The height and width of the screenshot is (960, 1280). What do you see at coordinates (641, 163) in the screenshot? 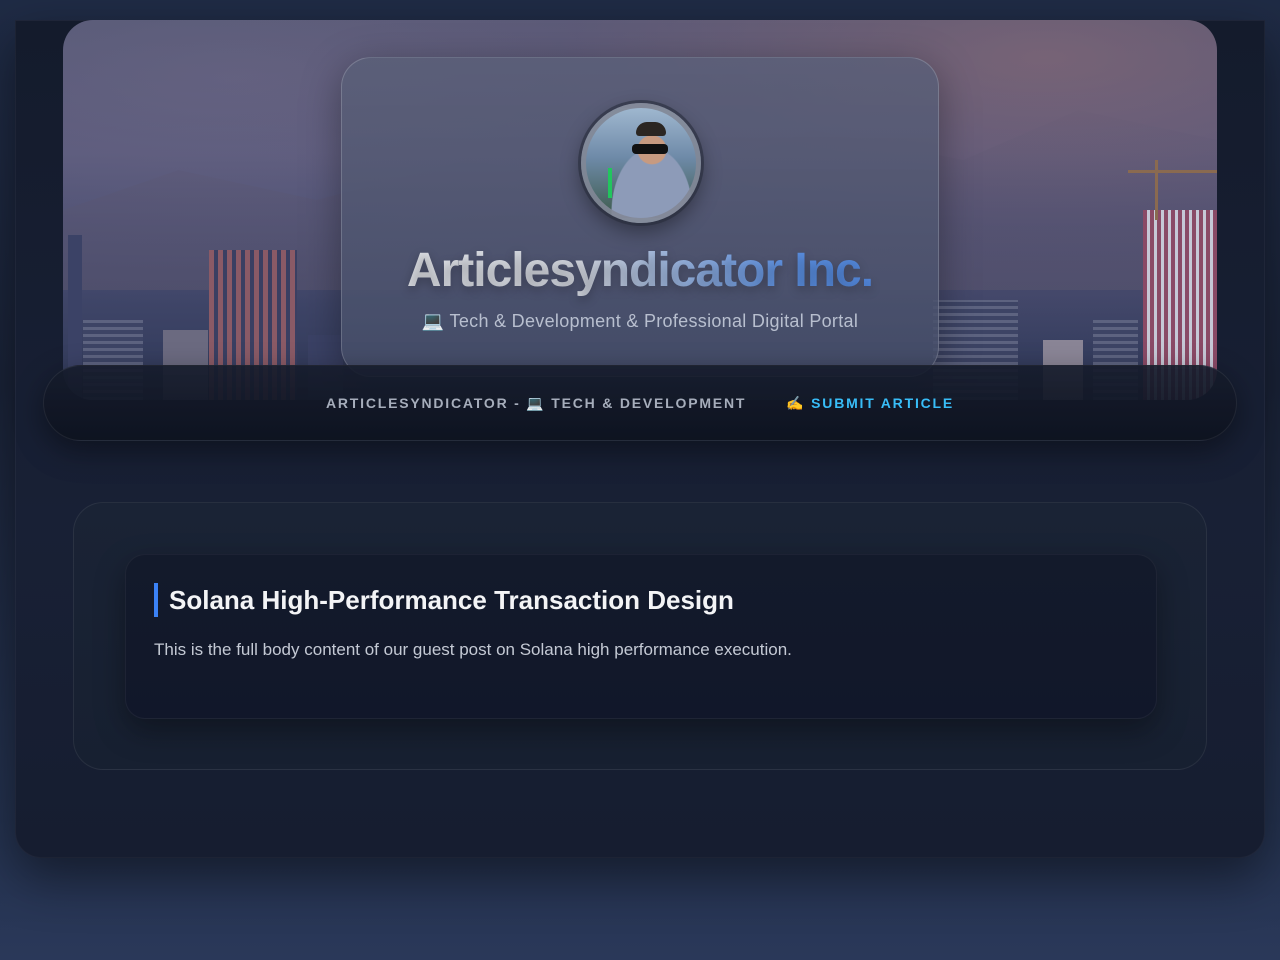
I see `avatar` at bounding box center [641, 163].